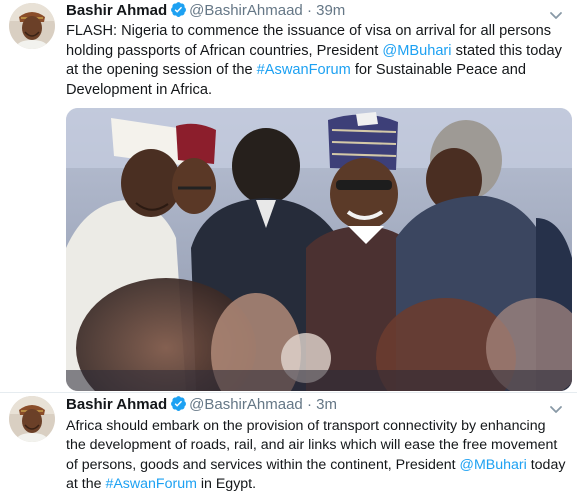 The height and width of the screenshot is (493, 577). I want to click on tweet-header: Bashir Ahmad @BashirAhmaad · 39m, so click(306, 11).